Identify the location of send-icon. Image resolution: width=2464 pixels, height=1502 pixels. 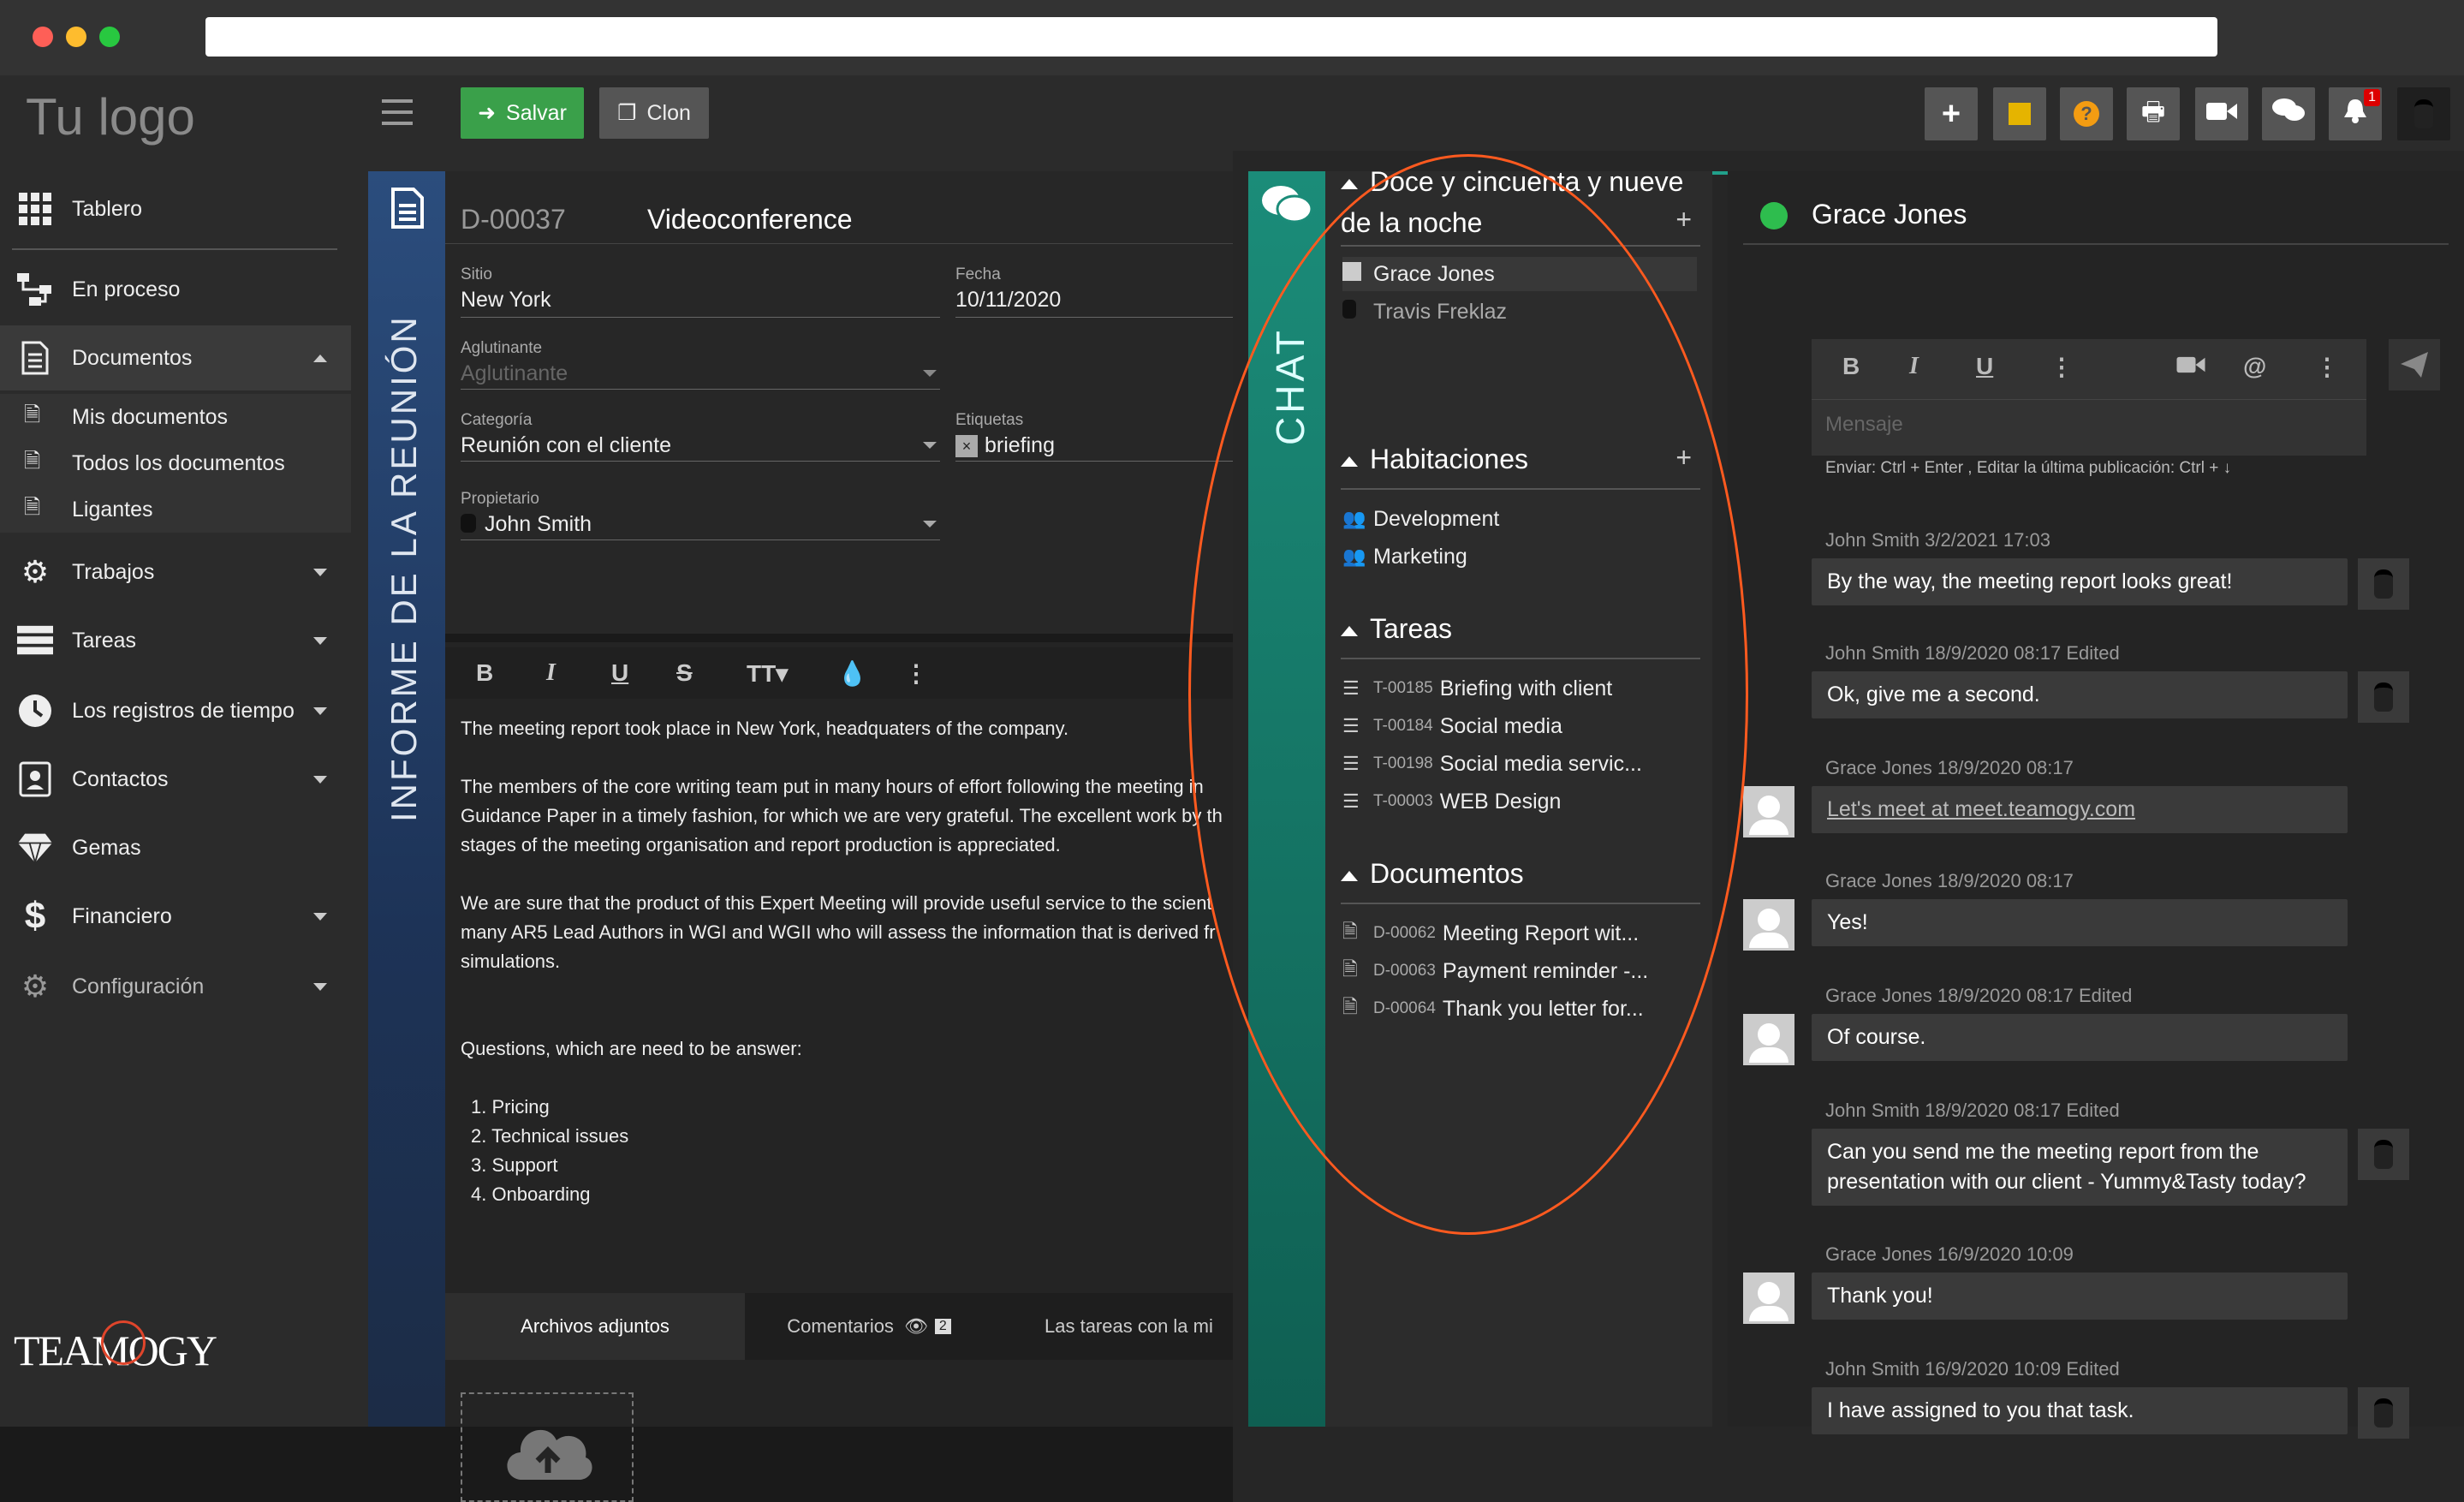
(2414, 365).